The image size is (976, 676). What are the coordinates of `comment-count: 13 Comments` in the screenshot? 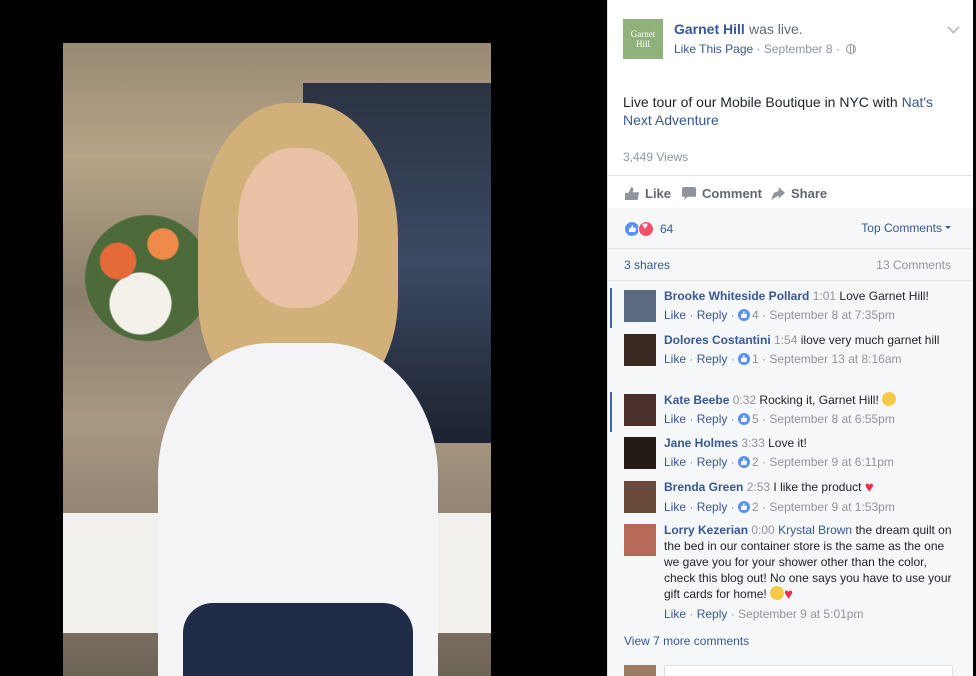 It's located at (913, 265).